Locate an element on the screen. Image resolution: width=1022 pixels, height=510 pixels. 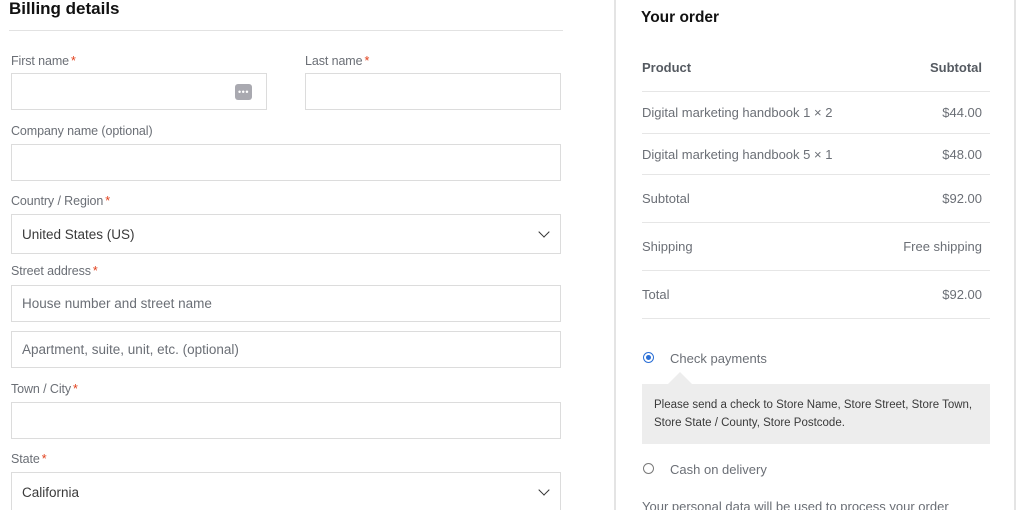
total-value: $92.00 is located at coordinates (962, 294).